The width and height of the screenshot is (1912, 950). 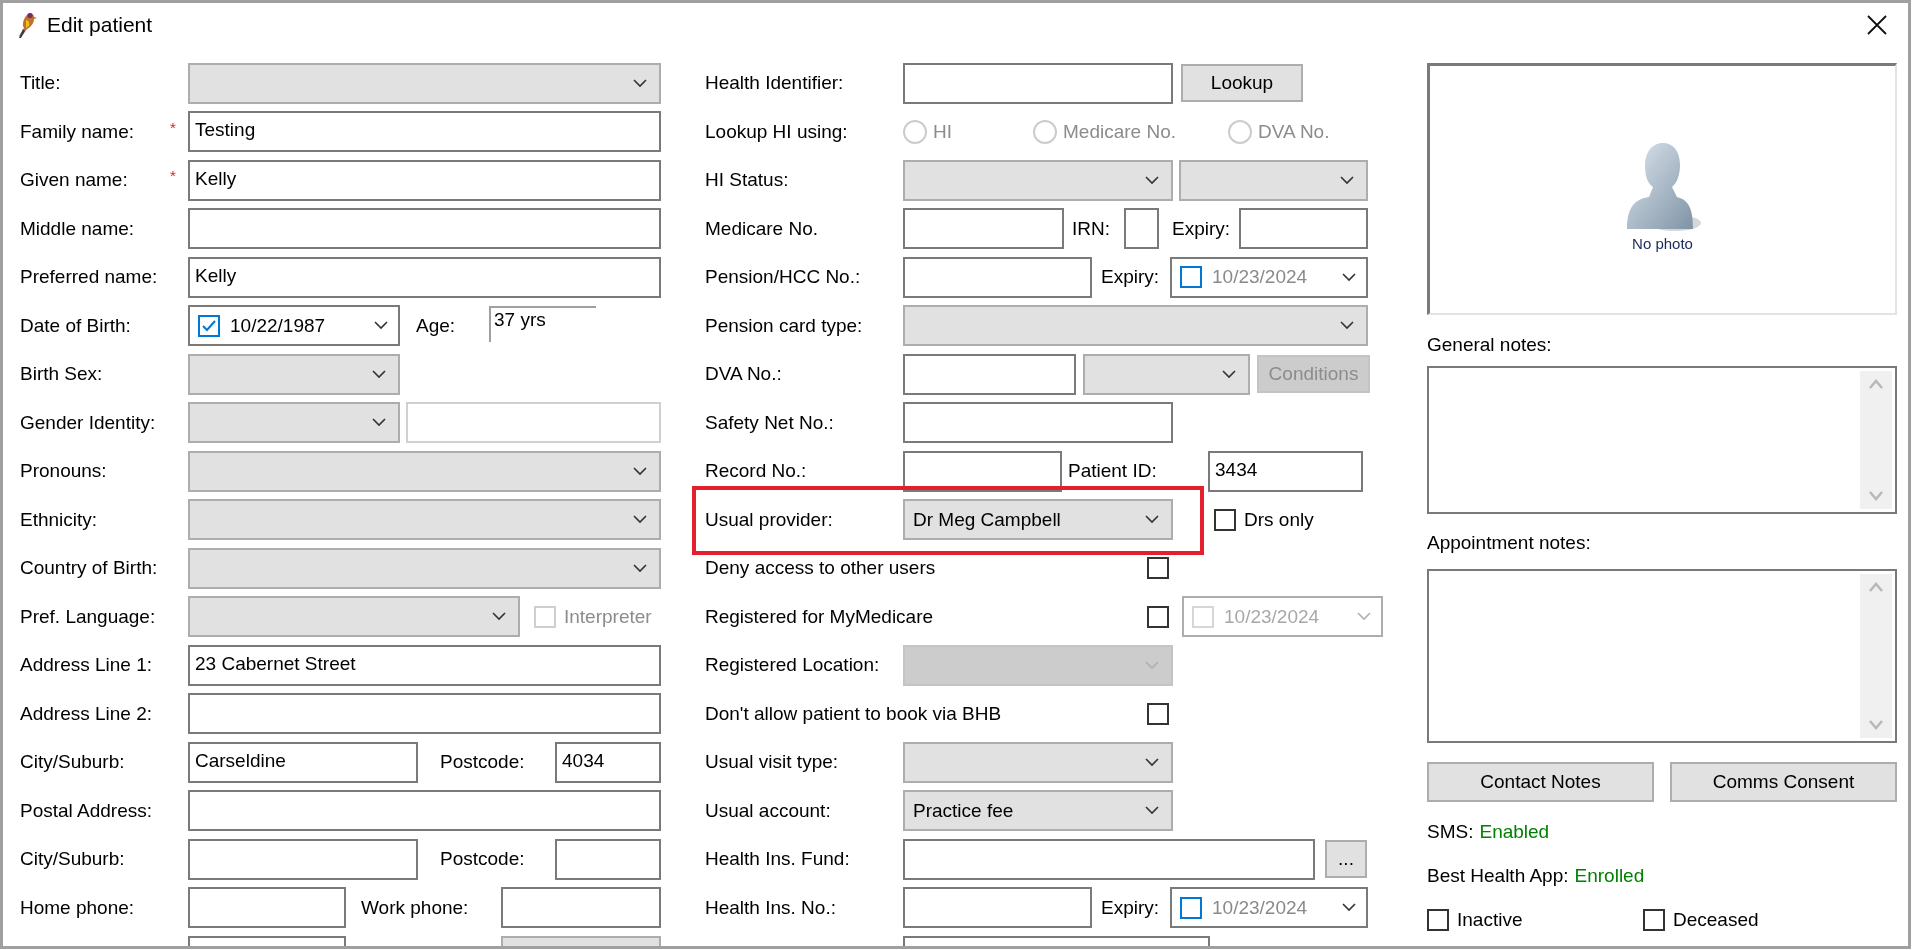 I want to click on photo-caption: No photo, so click(x=1662, y=243).